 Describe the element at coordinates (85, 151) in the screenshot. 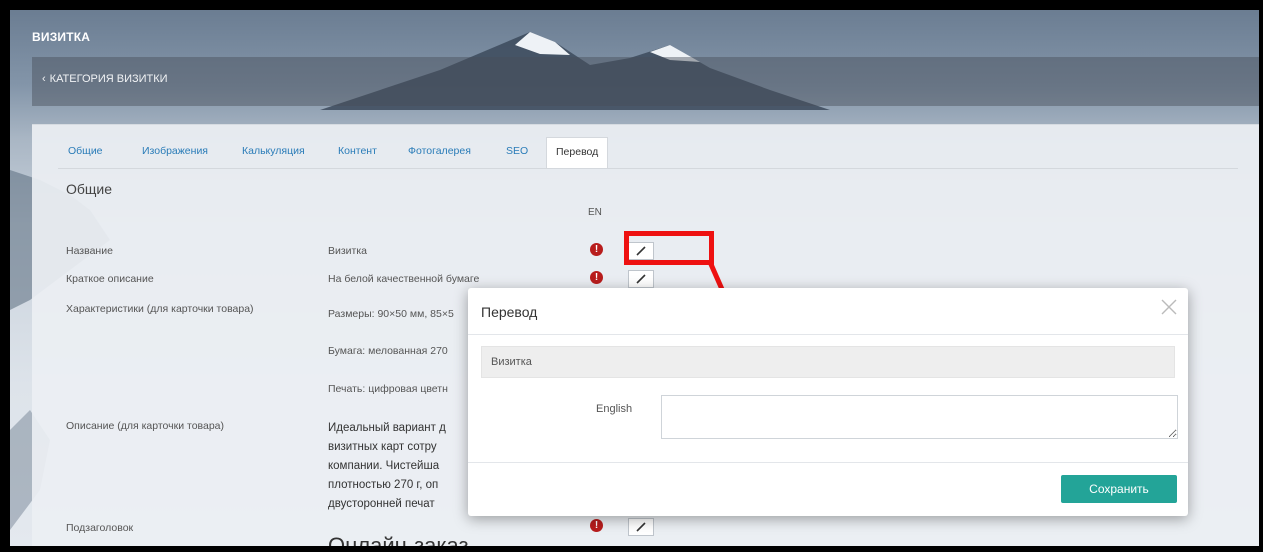

I see `tab-general: Общие` at that location.